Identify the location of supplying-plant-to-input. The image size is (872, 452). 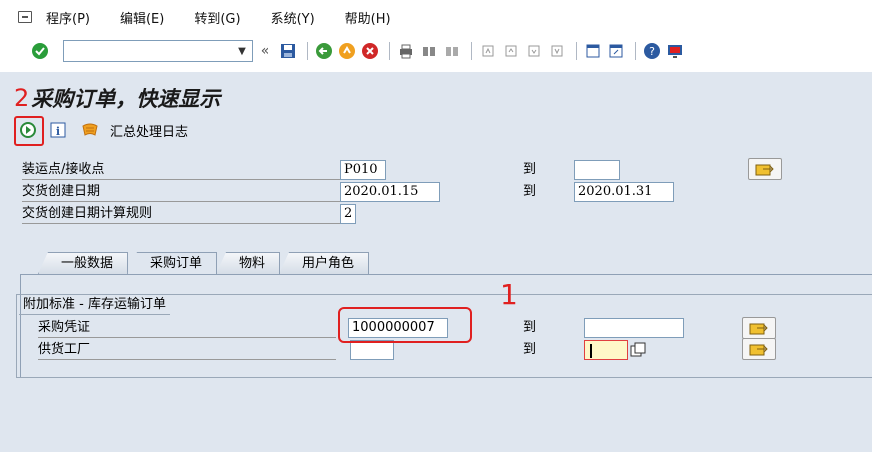
(606, 350).